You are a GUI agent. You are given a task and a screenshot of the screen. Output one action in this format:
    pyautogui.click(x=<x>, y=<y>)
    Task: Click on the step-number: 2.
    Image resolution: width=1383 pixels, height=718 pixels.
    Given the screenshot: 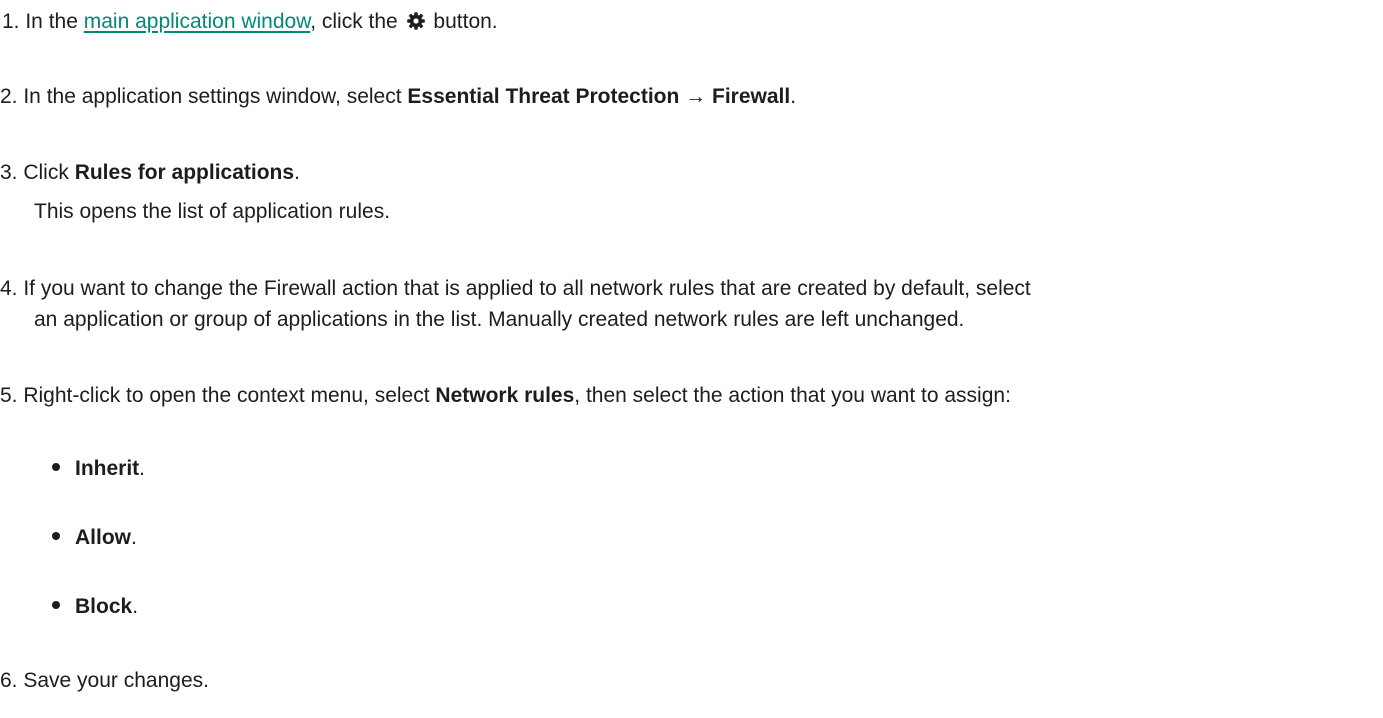 What is the action you would take?
    pyautogui.click(x=9, y=96)
    